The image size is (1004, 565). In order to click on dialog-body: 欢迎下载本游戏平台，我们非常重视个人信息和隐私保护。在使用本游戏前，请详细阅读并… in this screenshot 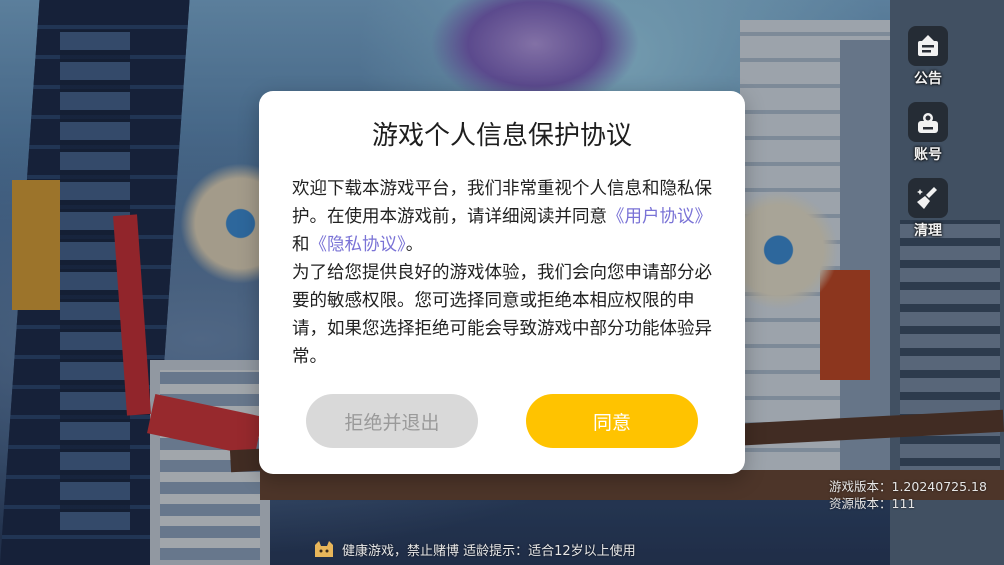, I will do `click(502, 273)`.